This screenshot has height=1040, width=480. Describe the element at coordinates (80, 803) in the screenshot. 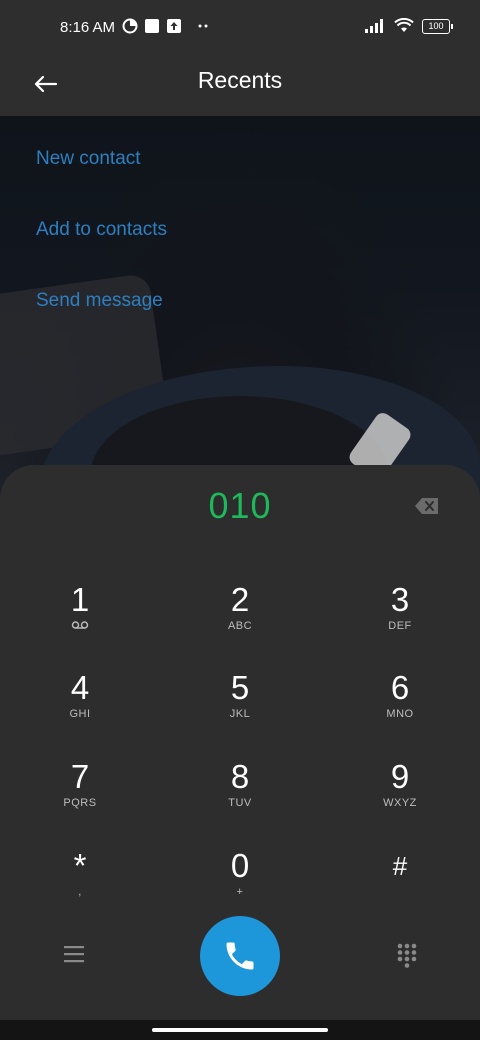

I see `key-letters: PQRS` at that location.